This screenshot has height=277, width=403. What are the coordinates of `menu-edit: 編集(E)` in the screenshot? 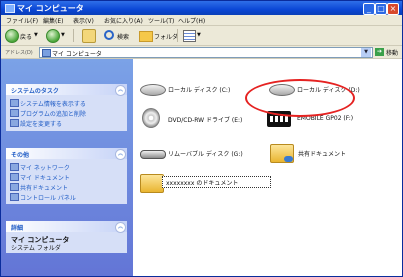 It's located at (53, 20).